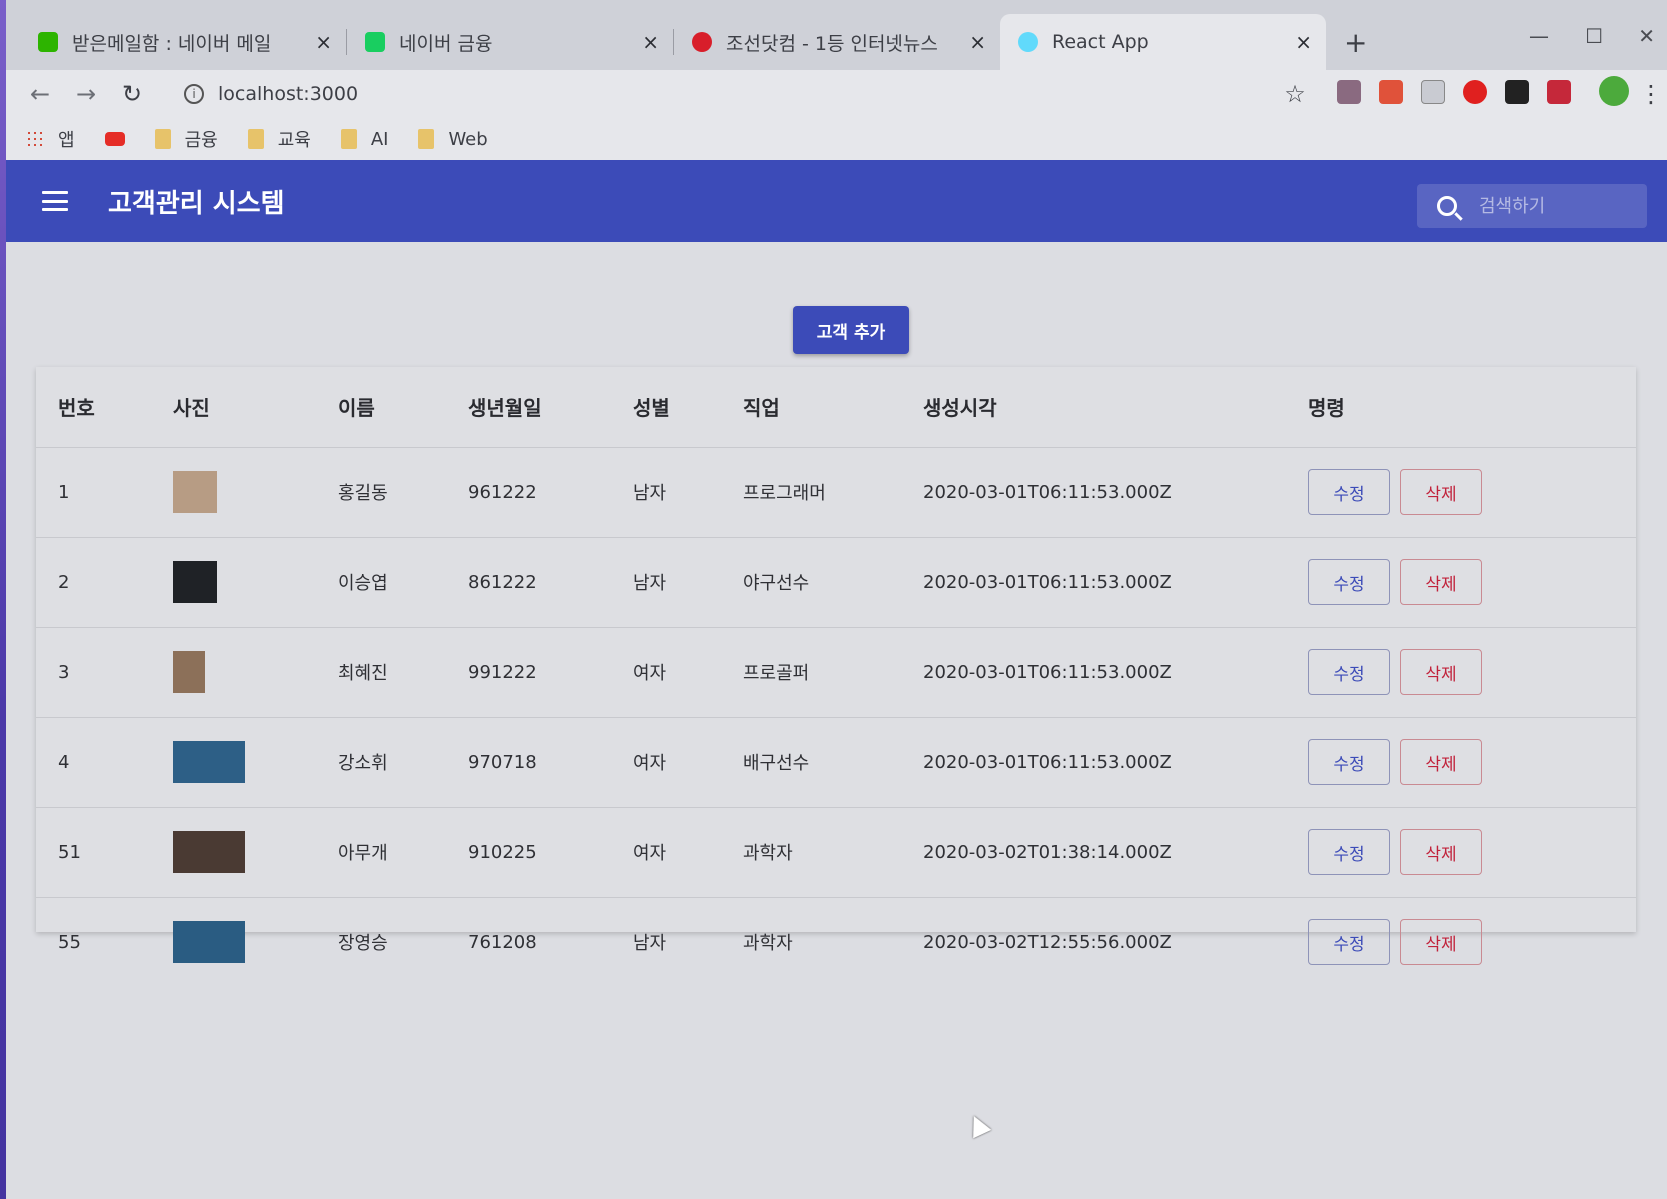 Image resolution: width=1667 pixels, height=1199 pixels. What do you see at coordinates (132, 94) in the screenshot?
I see `reload-icon: ↻` at bounding box center [132, 94].